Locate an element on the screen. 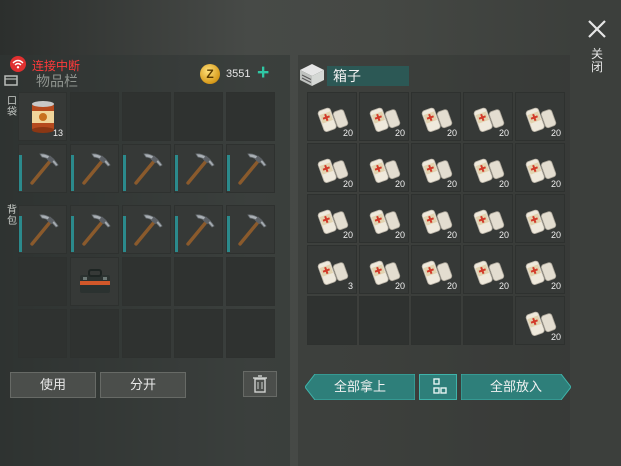 The image size is (621, 466). sort-button is located at coordinates (438, 387).